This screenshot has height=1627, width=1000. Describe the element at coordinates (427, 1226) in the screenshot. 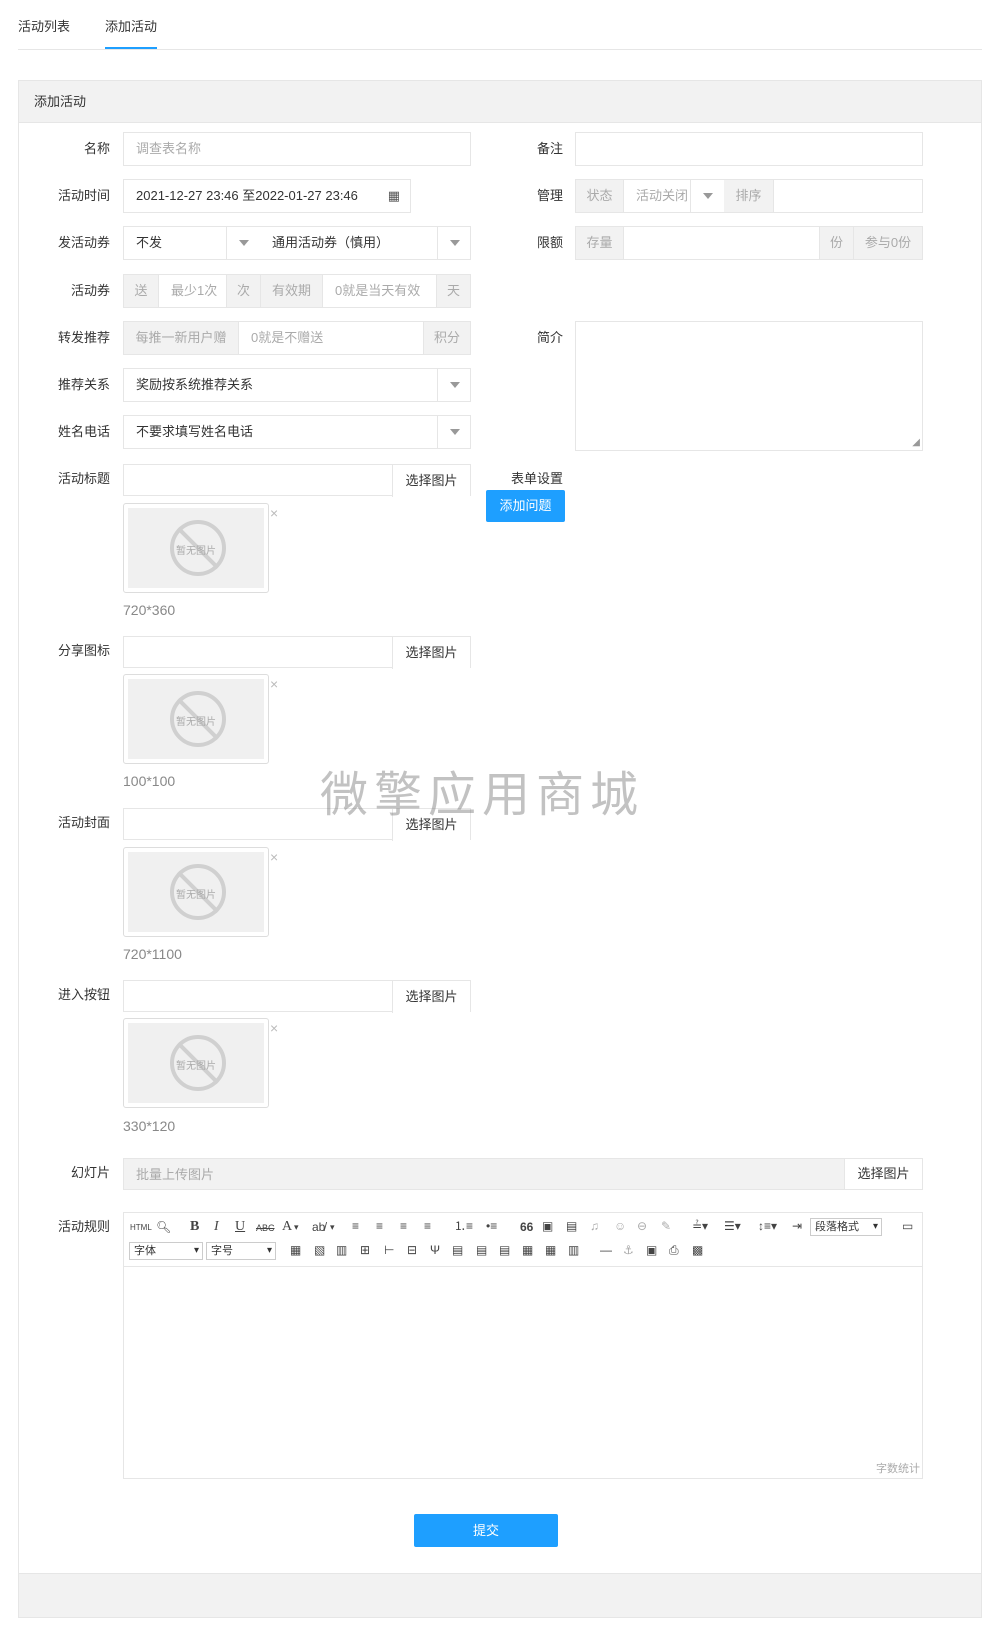

I see `align-justify-icon: ≡` at that location.